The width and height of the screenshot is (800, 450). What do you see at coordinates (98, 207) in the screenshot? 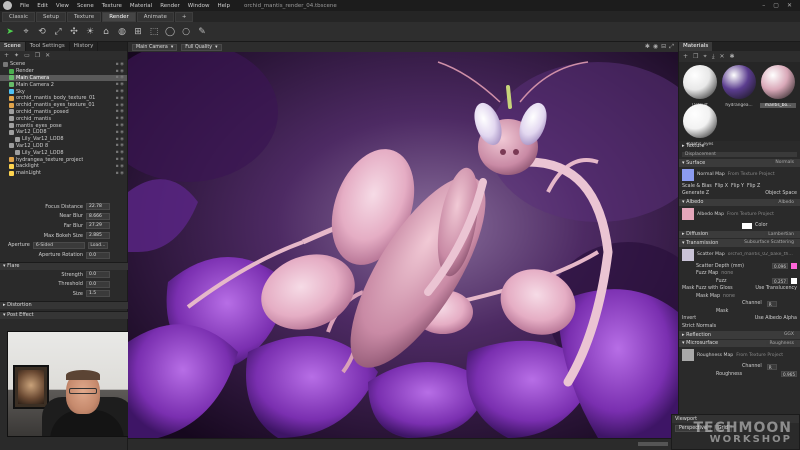
I see `camera-prop-value: 22.78` at bounding box center [98, 207].